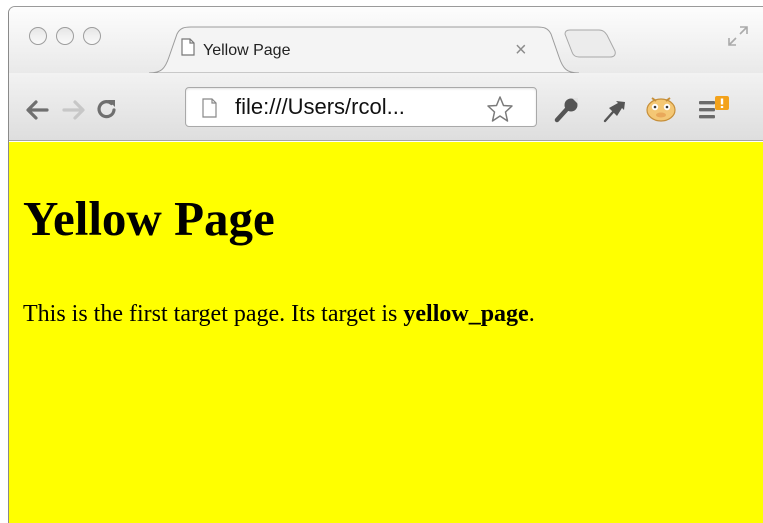  What do you see at coordinates (661, 108) in the screenshot?
I see `extension-icon` at bounding box center [661, 108].